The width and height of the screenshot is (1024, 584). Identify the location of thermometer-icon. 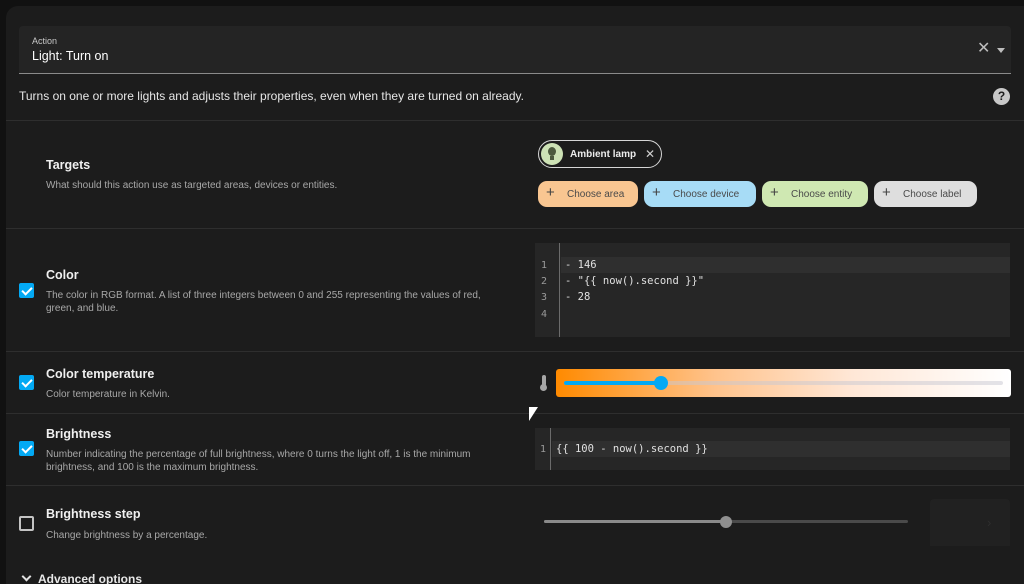
(543, 383).